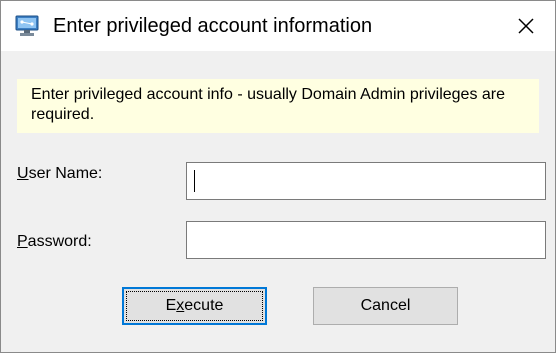  I want to click on password-label: Password:, so click(54, 242).